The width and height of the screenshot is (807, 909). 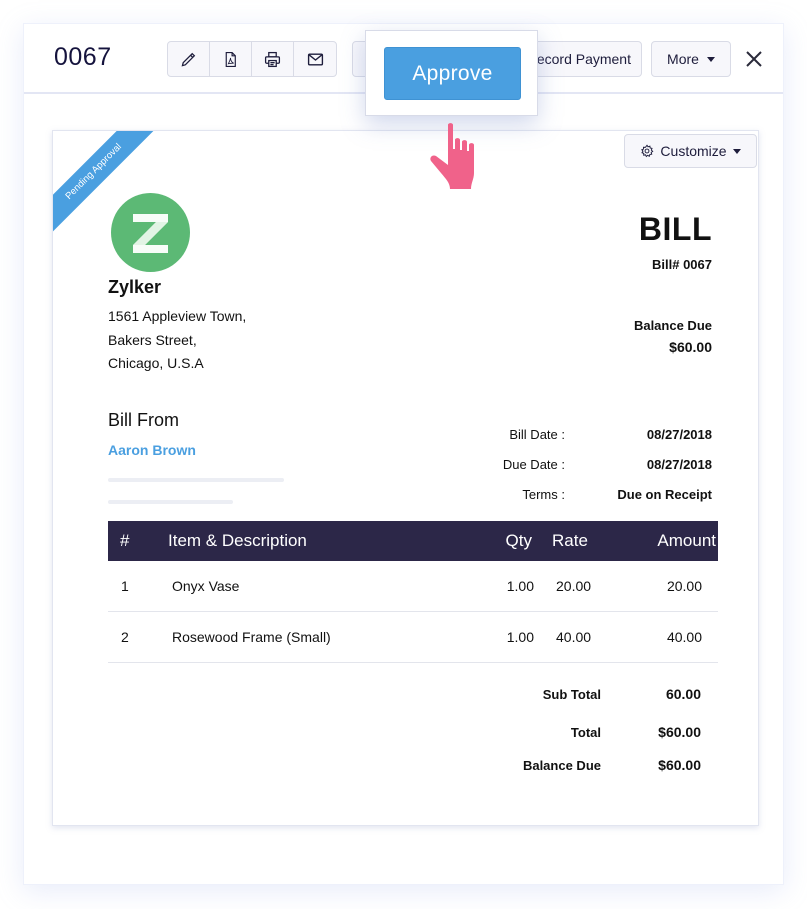 I want to click on action-icon-group, so click(x=252, y=59).